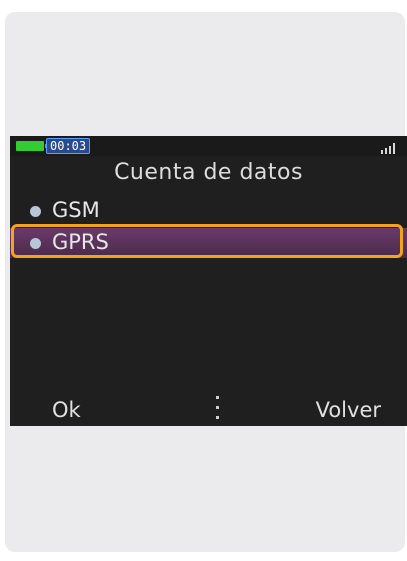  Describe the element at coordinates (68, 146) in the screenshot. I see `clock: 00:03` at that location.